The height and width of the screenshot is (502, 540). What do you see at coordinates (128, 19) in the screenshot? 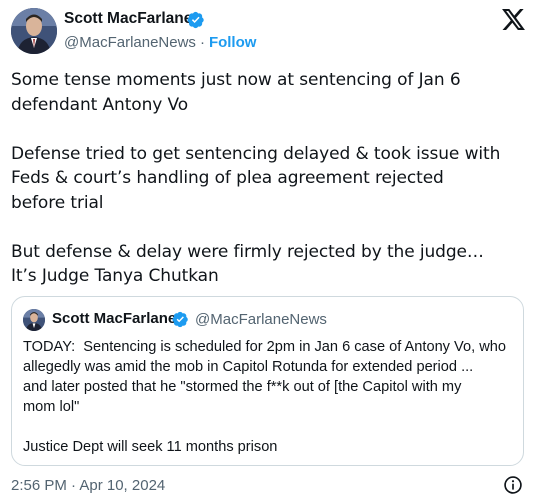
I see `author-name: Scott MacFarlane` at bounding box center [128, 19].